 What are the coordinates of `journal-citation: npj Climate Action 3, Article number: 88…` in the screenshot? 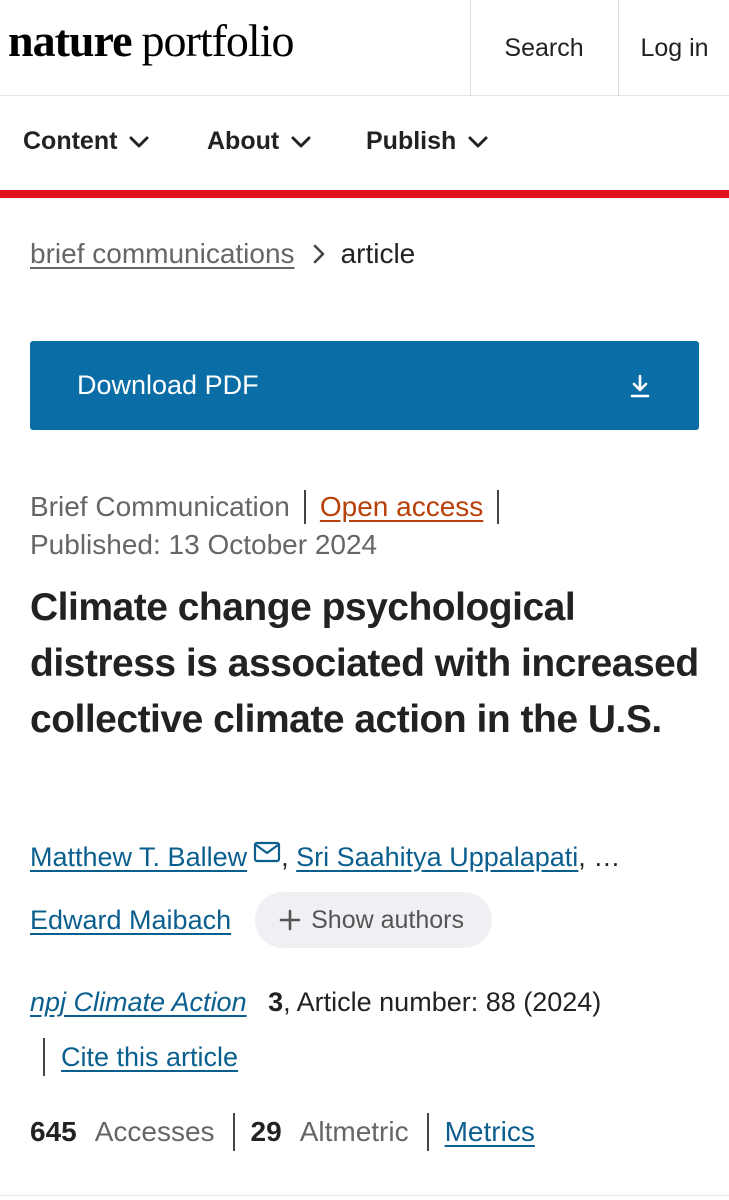 It's located at (315, 1002).